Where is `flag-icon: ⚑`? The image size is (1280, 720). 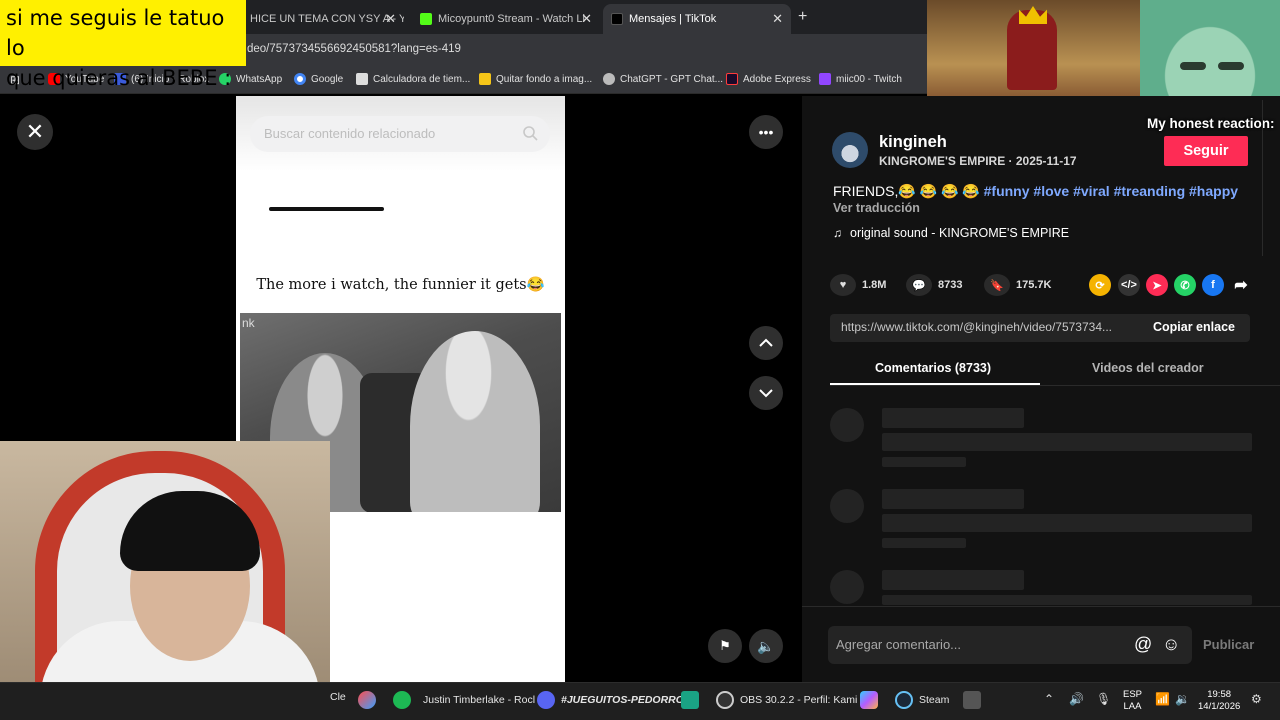 flag-icon: ⚑ is located at coordinates (725, 645).